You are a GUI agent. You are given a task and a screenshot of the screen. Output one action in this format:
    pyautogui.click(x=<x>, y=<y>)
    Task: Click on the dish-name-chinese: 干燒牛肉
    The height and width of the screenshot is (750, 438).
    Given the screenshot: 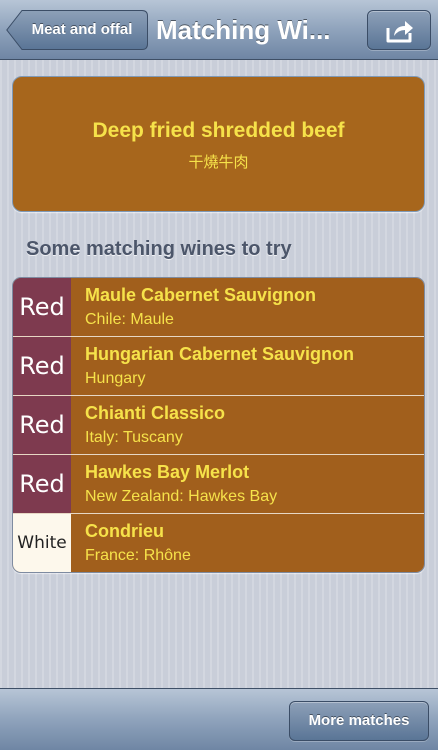 What is the action you would take?
    pyautogui.click(x=218, y=162)
    